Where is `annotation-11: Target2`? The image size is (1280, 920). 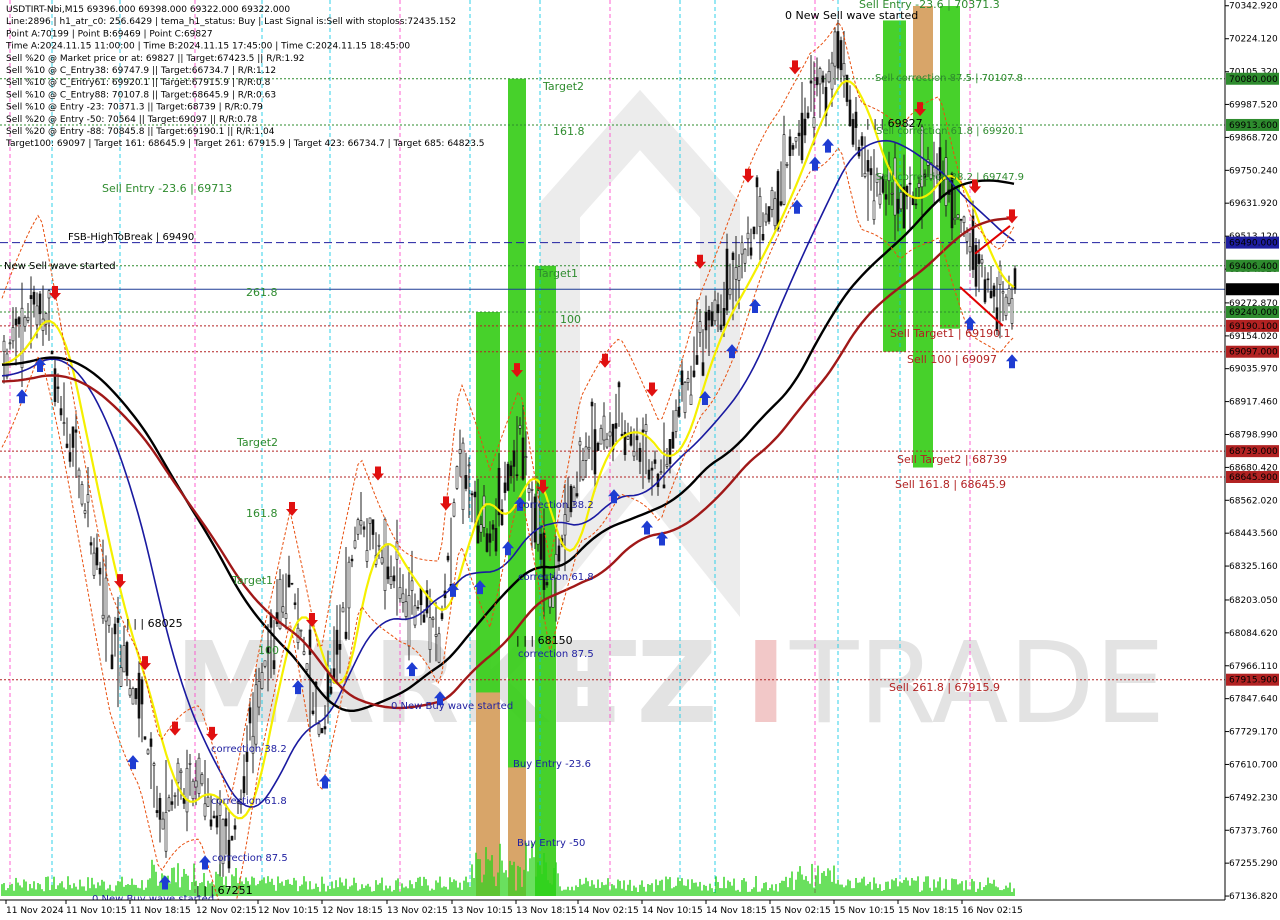 annotation-11: Target2 is located at coordinates (563, 86).